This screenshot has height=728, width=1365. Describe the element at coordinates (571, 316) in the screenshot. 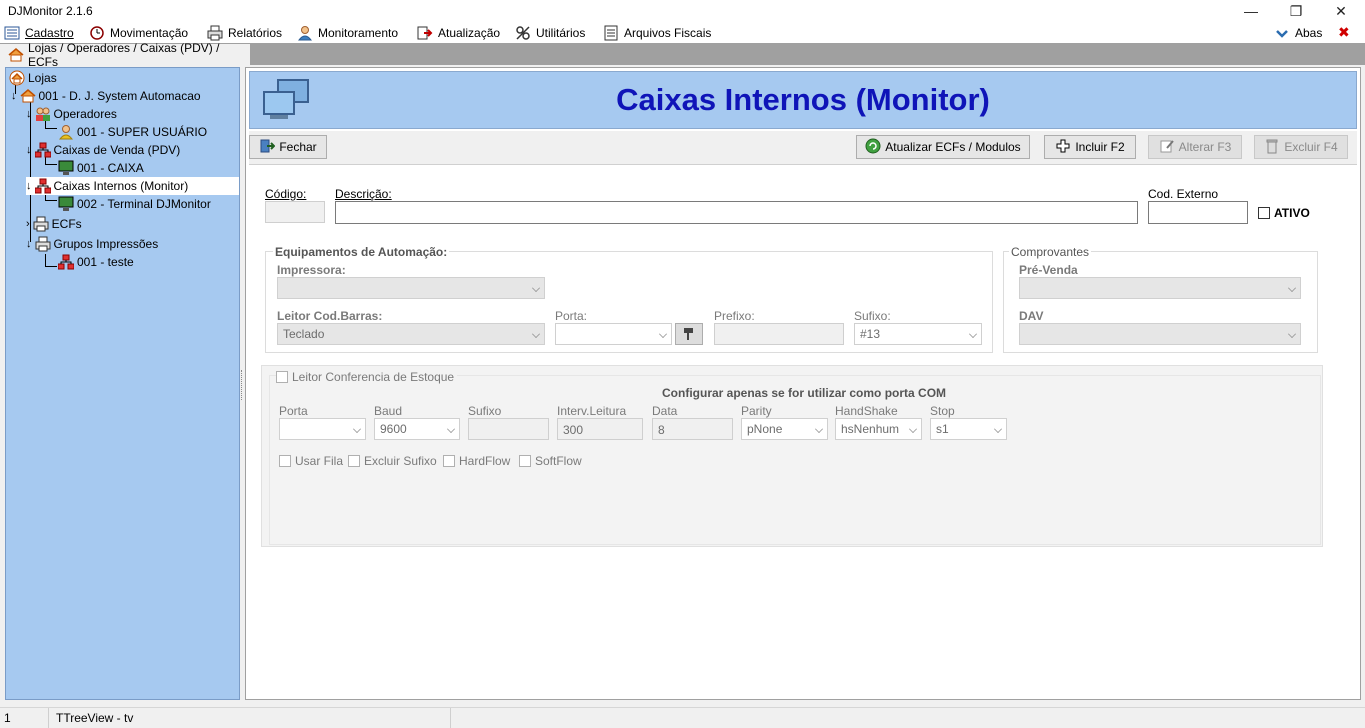

I see `porta-label: Porta:` at that location.